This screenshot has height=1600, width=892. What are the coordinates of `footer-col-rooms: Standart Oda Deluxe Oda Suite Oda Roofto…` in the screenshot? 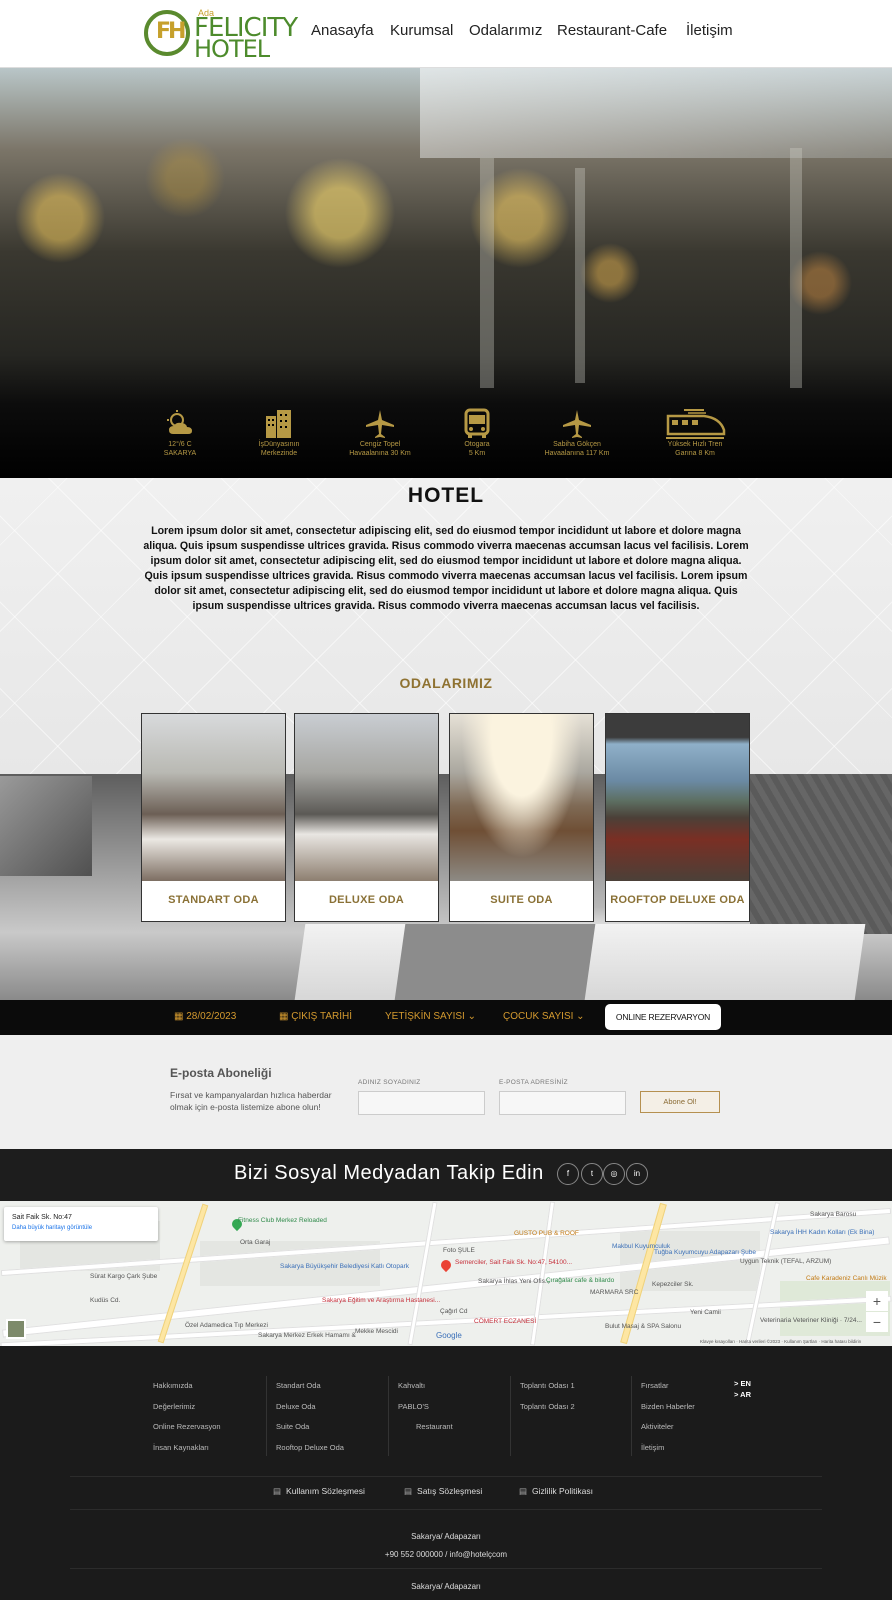 It's located at (305, 1416).